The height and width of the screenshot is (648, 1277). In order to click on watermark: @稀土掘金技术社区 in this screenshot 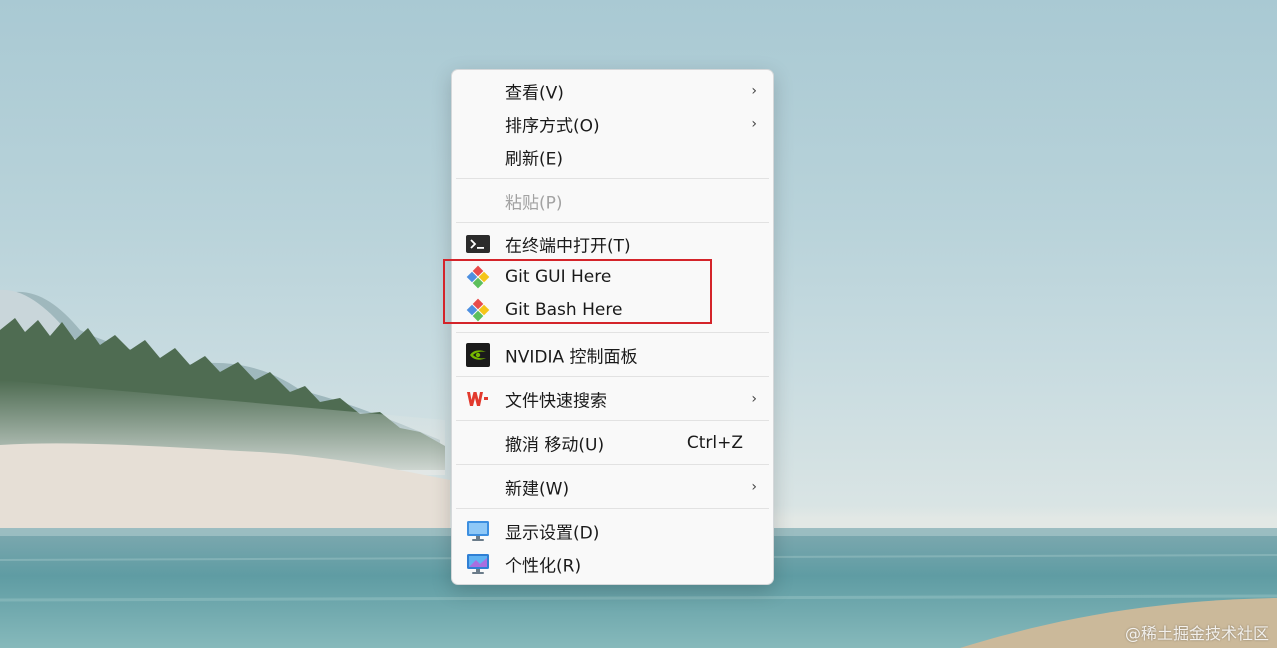, I will do `click(1196, 633)`.